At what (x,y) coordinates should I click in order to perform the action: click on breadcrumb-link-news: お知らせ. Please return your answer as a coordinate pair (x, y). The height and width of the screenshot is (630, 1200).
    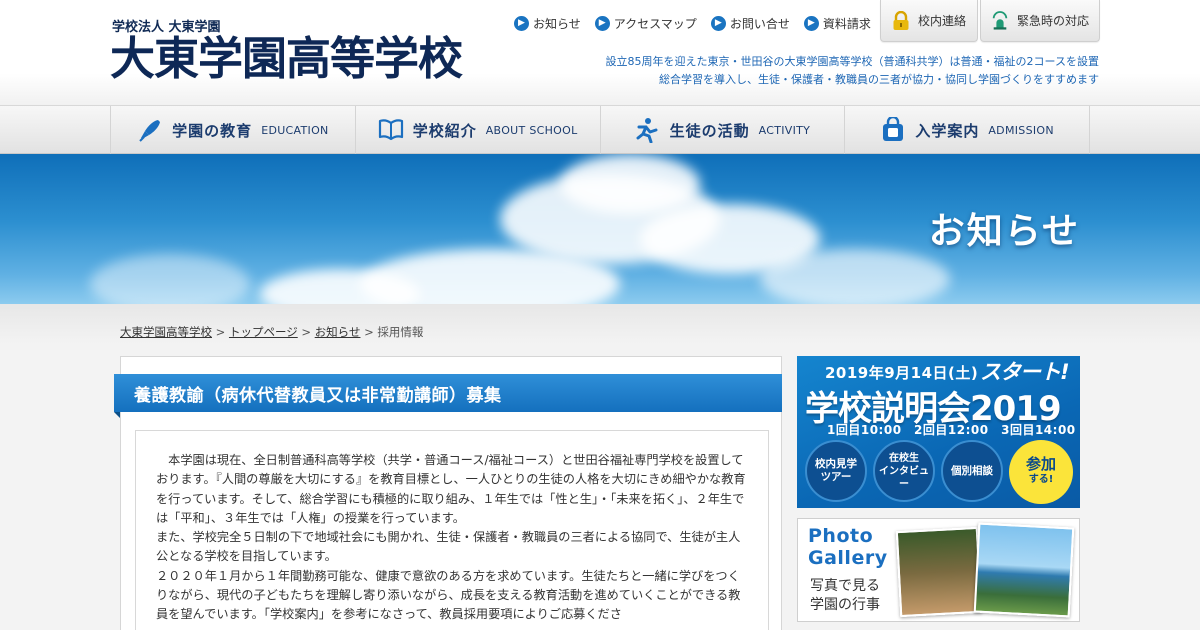
    Looking at the image, I should click on (338, 332).